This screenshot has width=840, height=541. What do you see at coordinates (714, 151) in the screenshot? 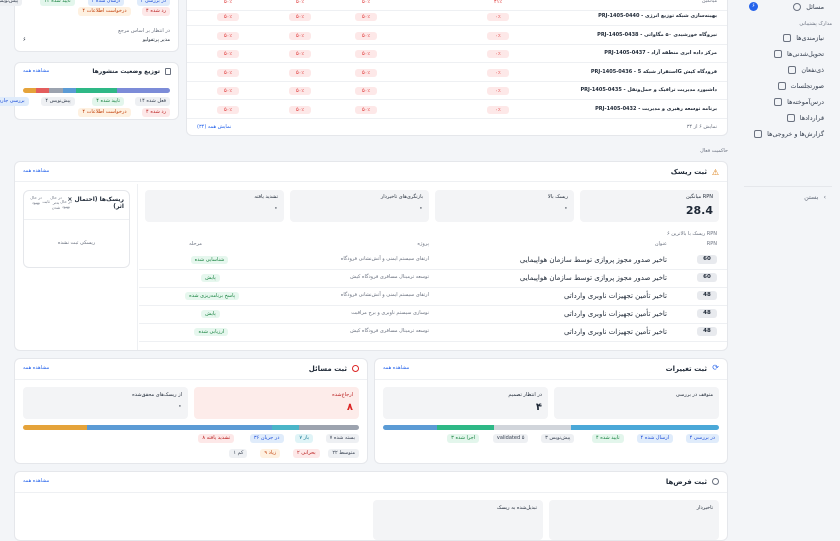
I see `governance-label: حاکمیت فعال` at bounding box center [714, 151].